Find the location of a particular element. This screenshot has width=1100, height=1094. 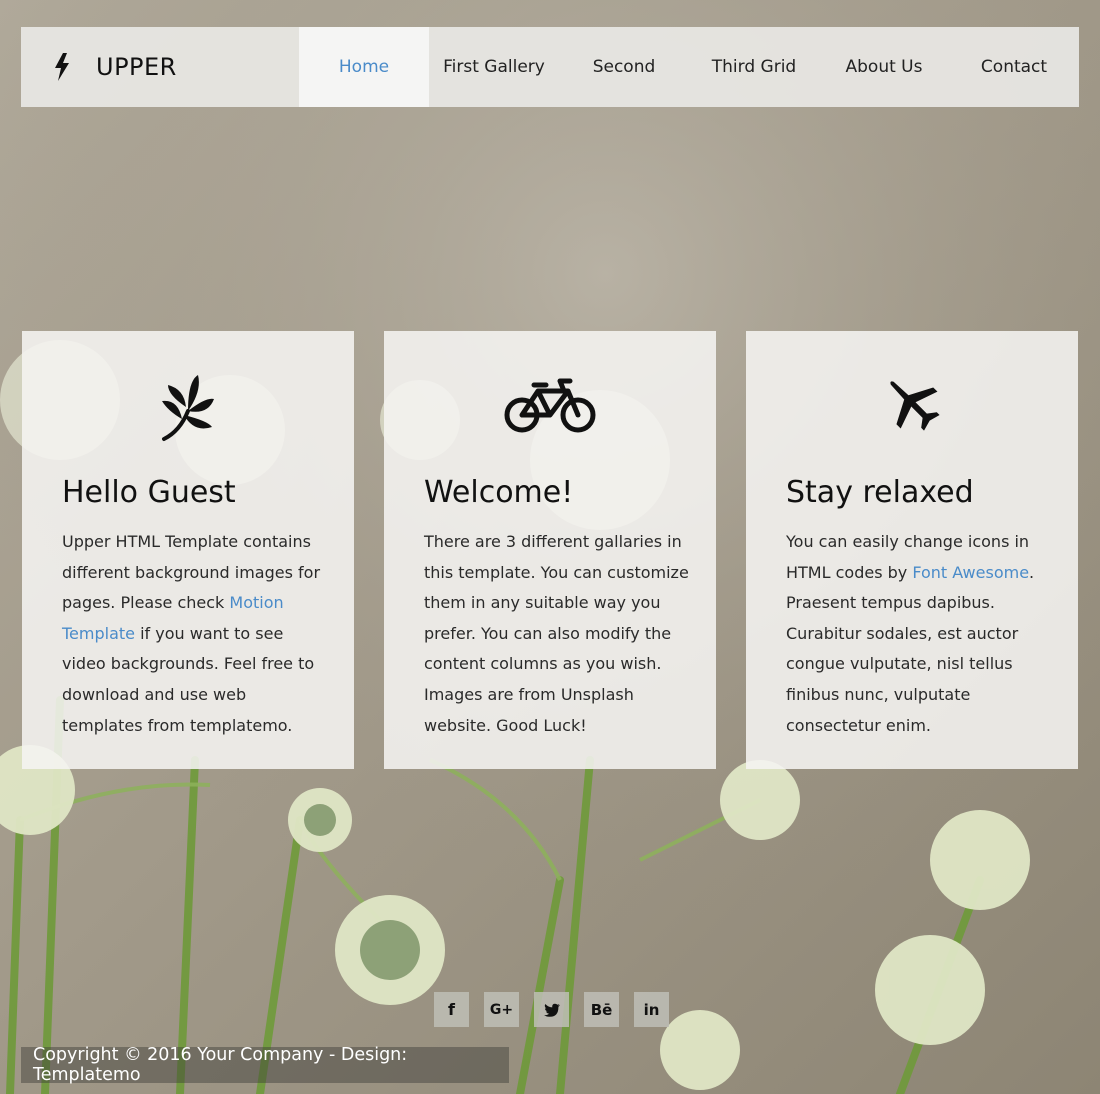

behance-icon: Bē is located at coordinates (601, 1009).